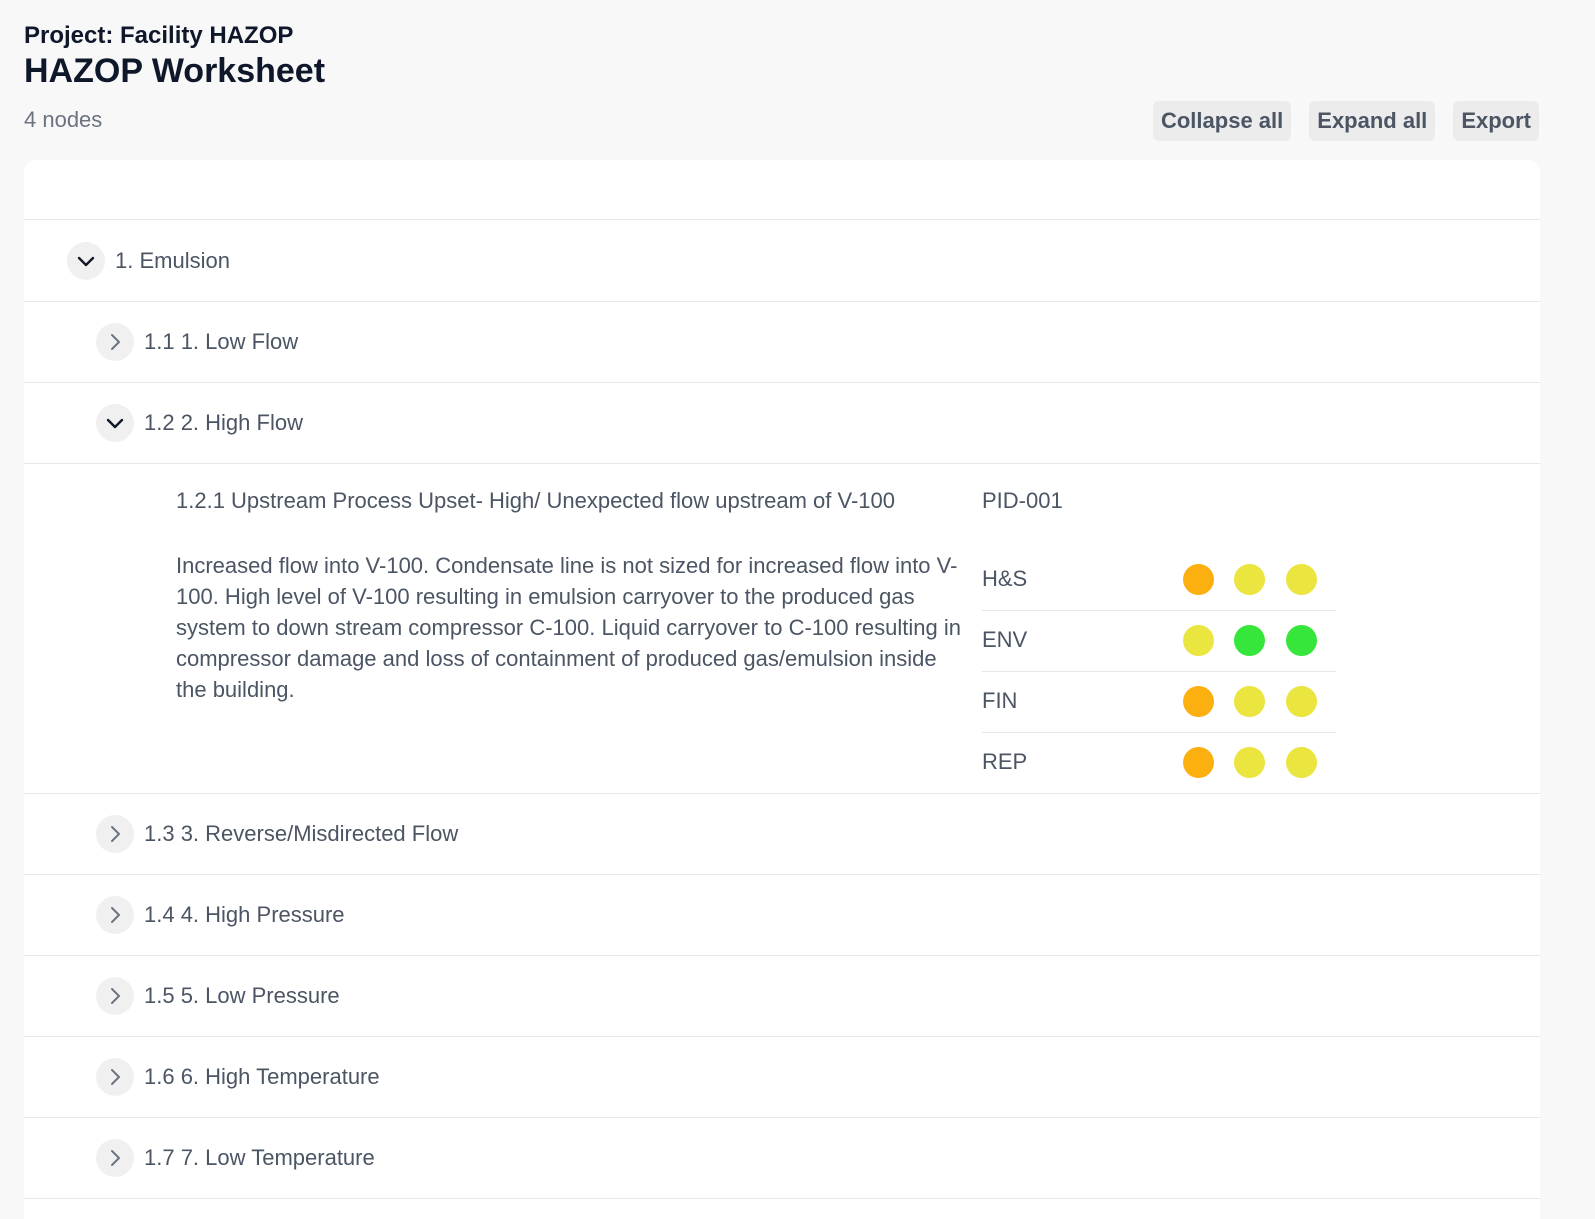 The height and width of the screenshot is (1219, 1595). Describe the element at coordinates (782, 342) in the screenshot. I see `deviation-row-low-flow: 1.1 1. Low Flow` at that location.